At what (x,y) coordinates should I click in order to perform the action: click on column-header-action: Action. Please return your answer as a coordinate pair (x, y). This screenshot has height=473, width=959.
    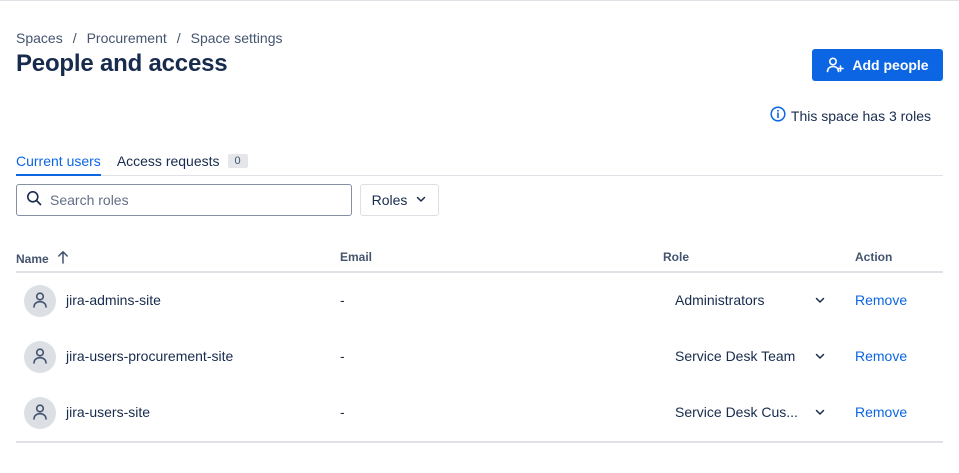
    Looking at the image, I should click on (874, 257).